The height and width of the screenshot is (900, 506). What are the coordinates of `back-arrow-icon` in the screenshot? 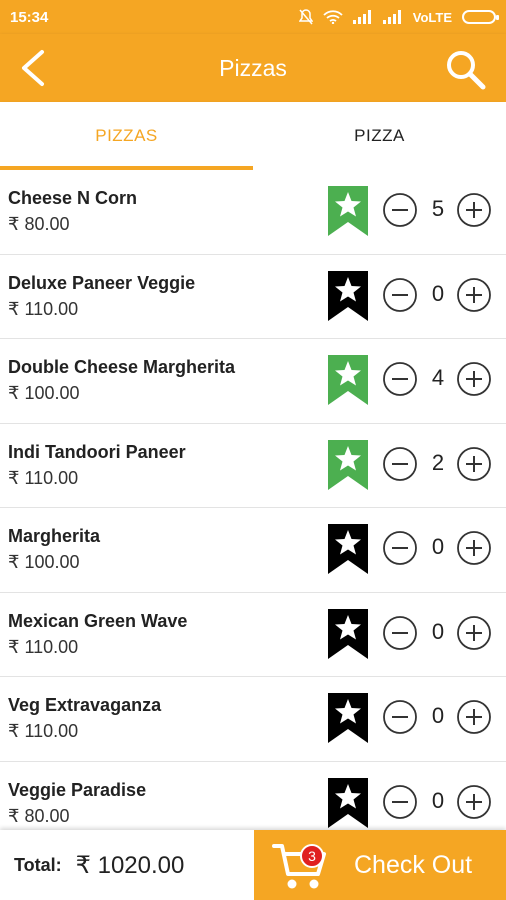 It's located at (34, 68).